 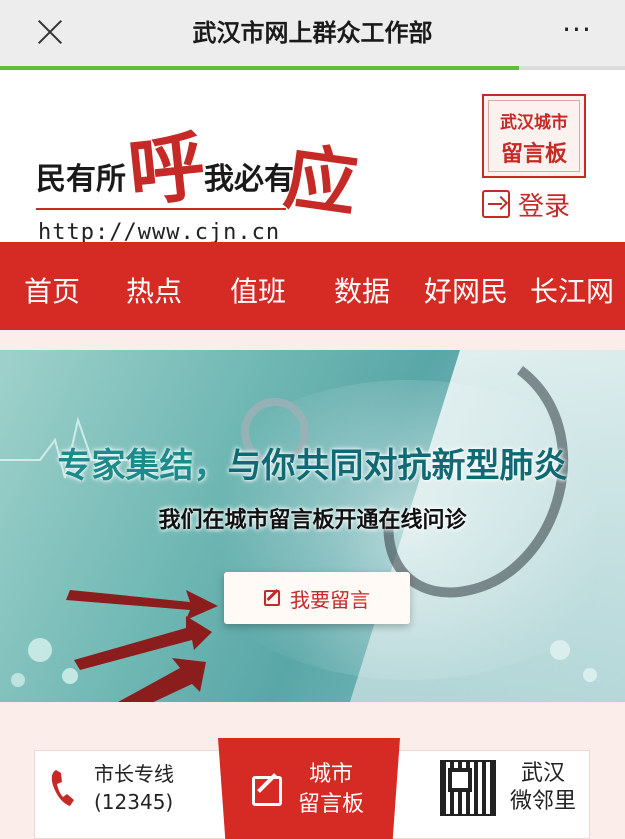 What do you see at coordinates (544, 206) in the screenshot?
I see `login-label: 登录` at bounding box center [544, 206].